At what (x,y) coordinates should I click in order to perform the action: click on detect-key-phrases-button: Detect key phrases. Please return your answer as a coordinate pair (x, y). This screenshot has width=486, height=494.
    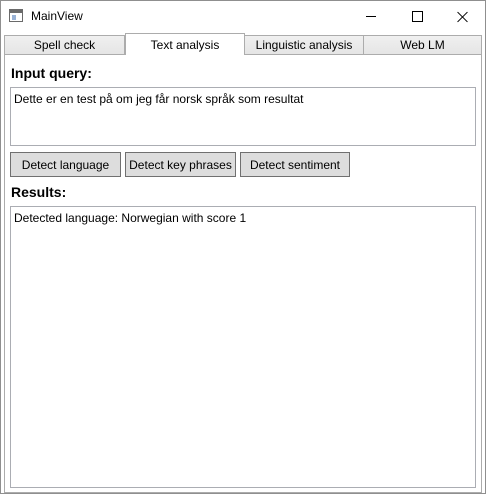
    Looking at the image, I should click on (180, 164).